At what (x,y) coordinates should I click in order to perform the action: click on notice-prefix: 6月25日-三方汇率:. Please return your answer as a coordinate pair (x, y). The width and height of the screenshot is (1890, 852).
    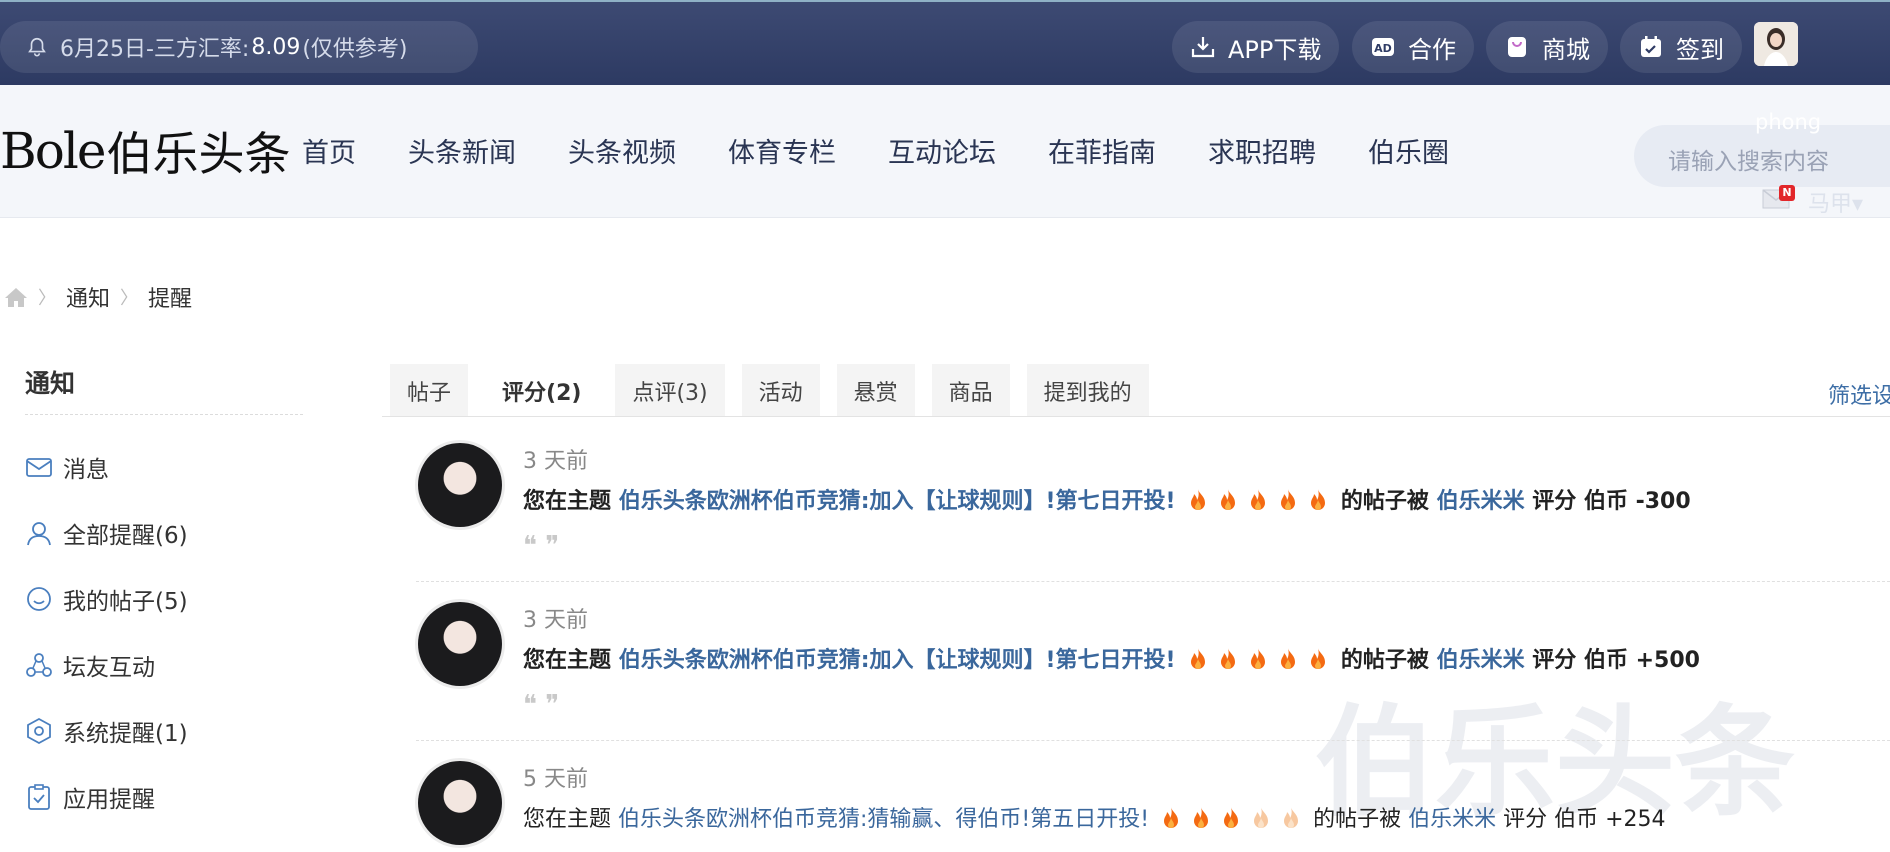
    Looking at the image, I should click on (155, 49).